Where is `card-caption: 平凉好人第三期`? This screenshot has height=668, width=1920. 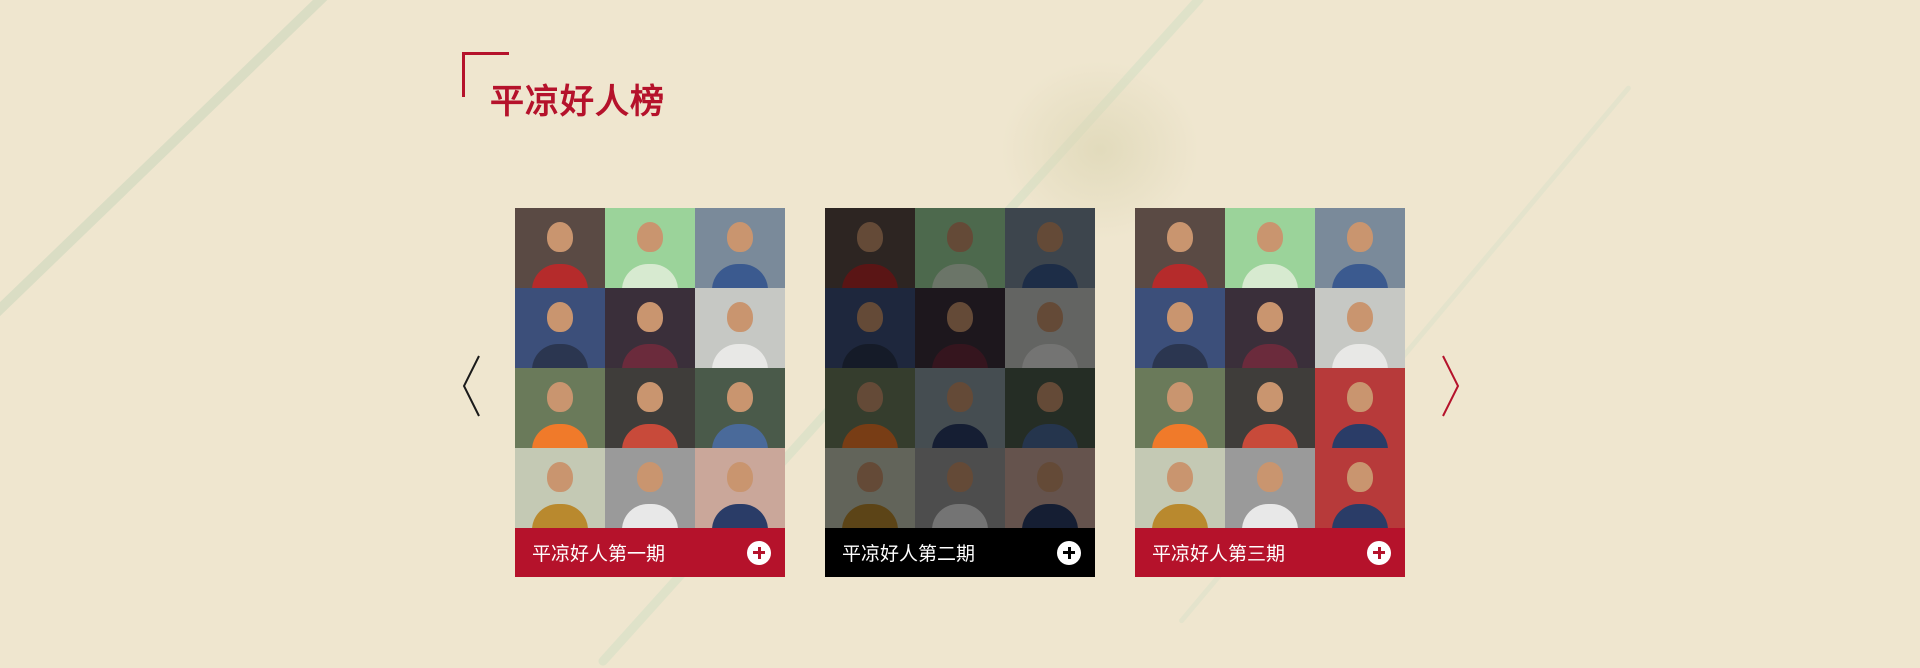 card-caption: 平凉好人第三期 is located at coordinates (1270, 552).